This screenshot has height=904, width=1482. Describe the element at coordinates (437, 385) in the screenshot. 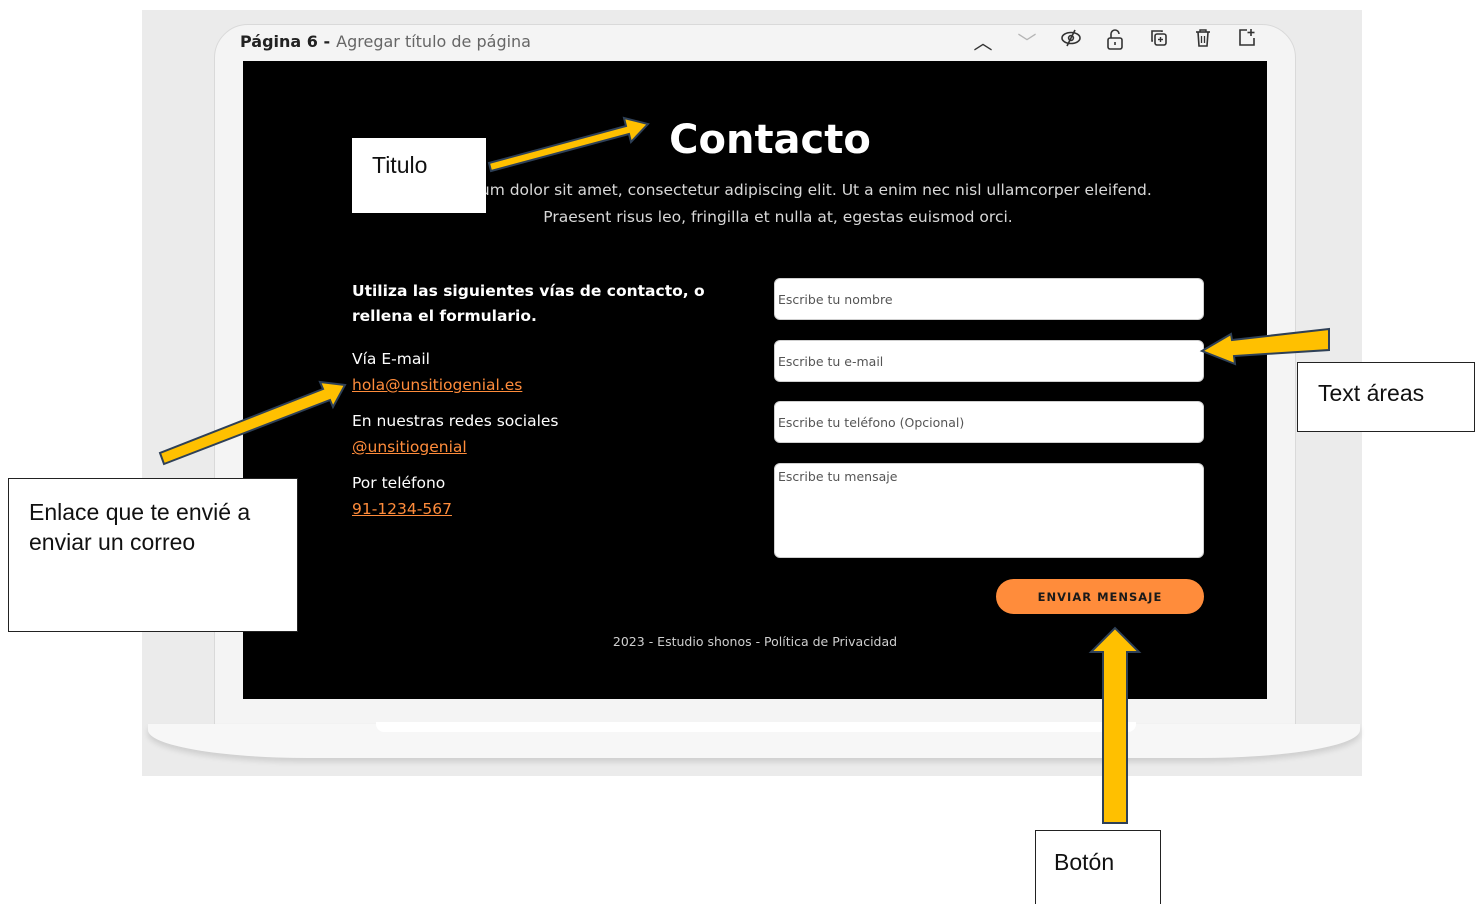

I see `email-link: hola@unsitiogenial.es` at that location.